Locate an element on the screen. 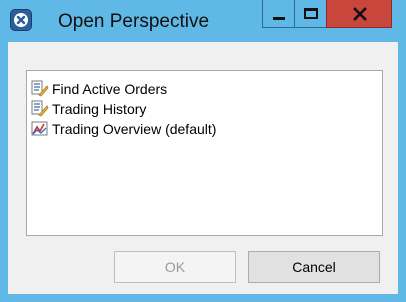 This screenshot has width=406, height=302. app-icon is located at coordinates (21, 20).